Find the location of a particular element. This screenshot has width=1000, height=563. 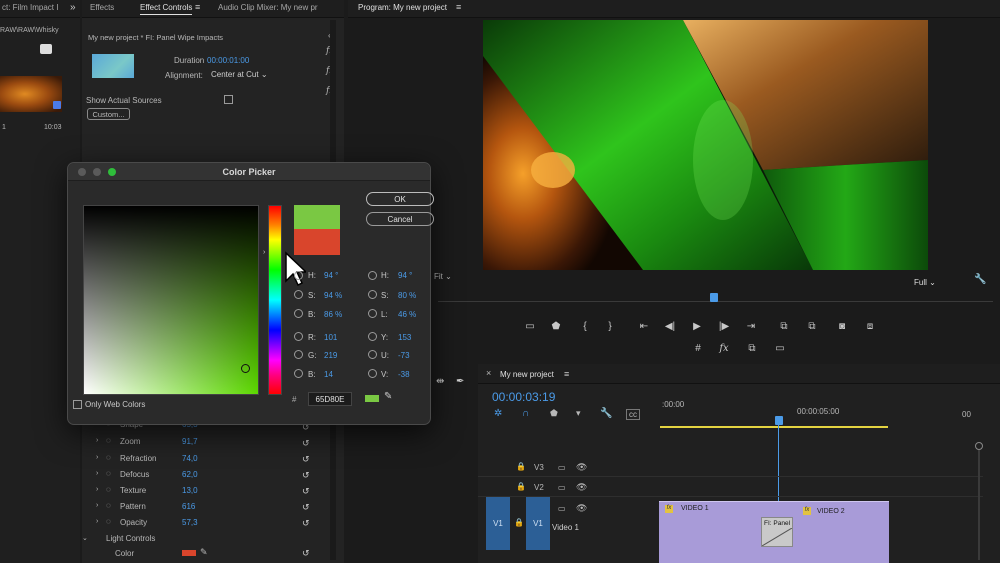

collapse-left-icon: » is located at coordinates (73, 7).